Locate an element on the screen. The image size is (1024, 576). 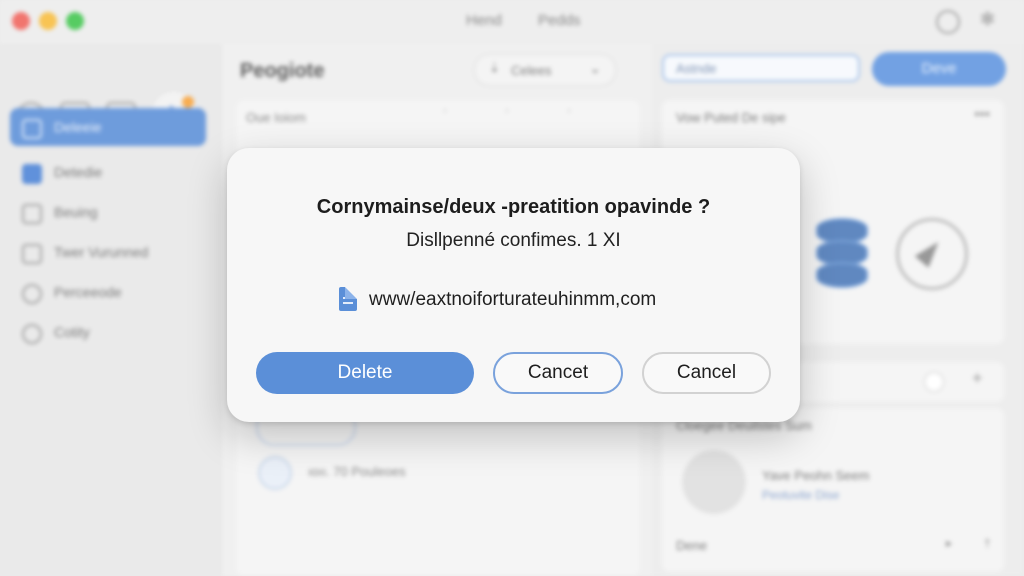
dialog-subtitle: Disllpenné confimes. 1 XI is located at coordinates (513, 240).